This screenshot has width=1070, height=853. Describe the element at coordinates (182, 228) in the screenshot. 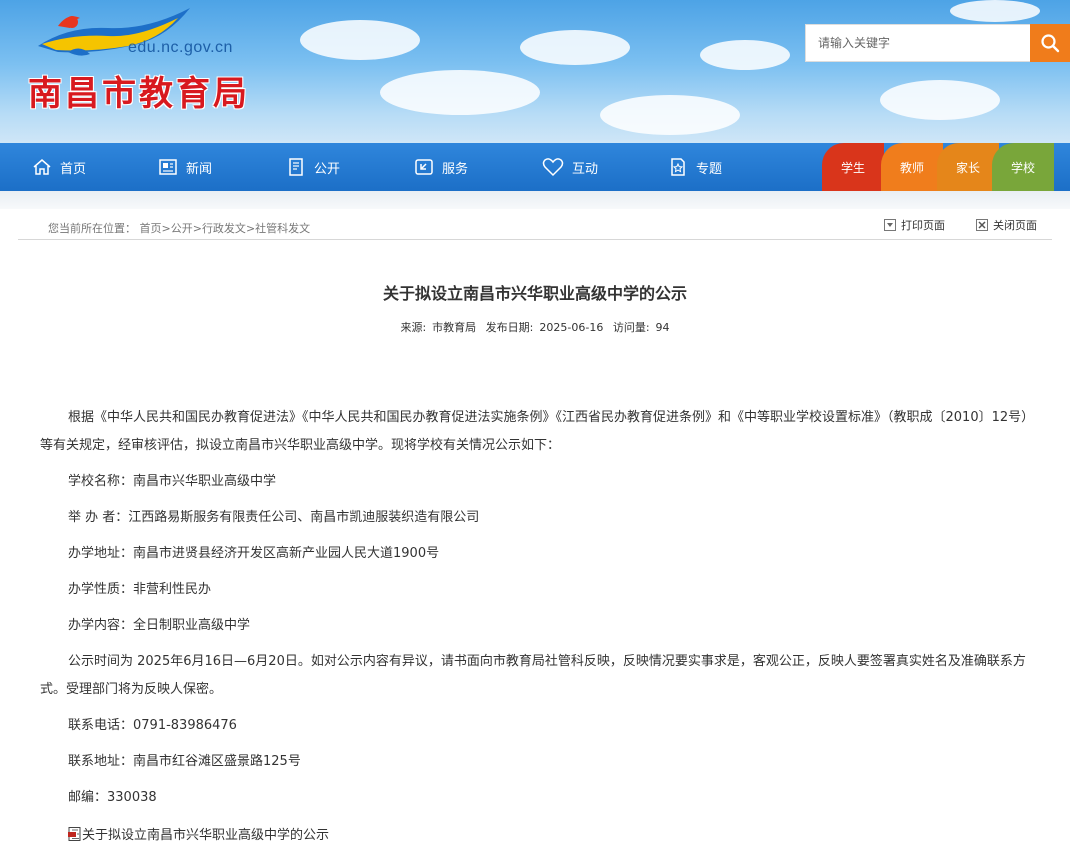

I see `breadcrumb-open: 公开` at that location.